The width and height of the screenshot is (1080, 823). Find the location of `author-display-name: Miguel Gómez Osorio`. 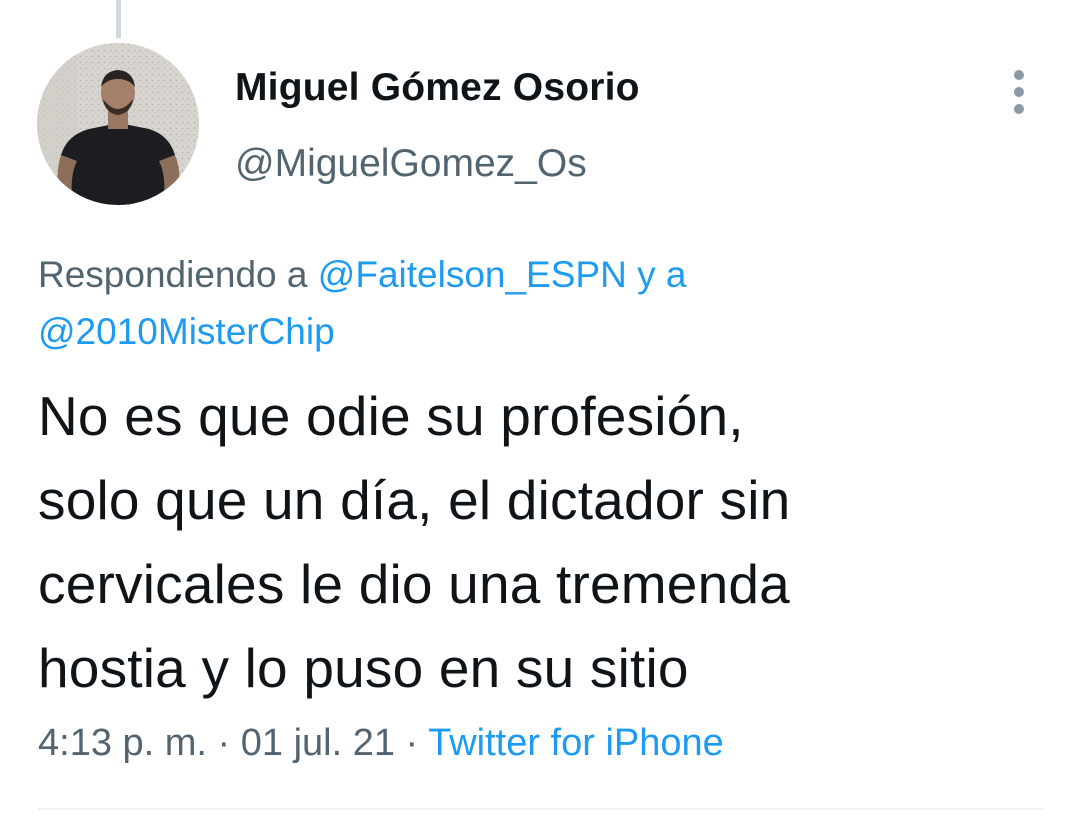

author-display-name: Miguel Gómez Osorio is located at coordinates (437, 88).